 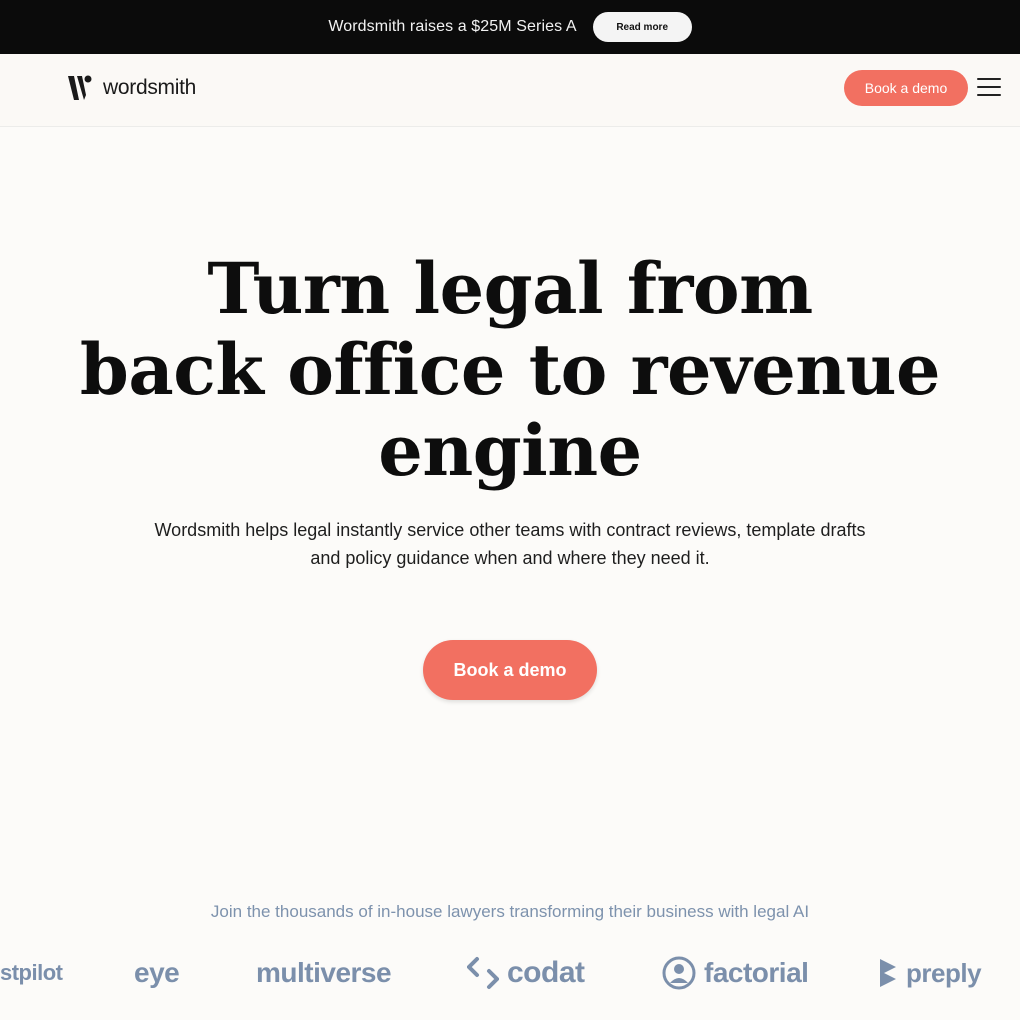 I want to click on header-book-demo-button: Book a demo, so click(x=906, y=88).